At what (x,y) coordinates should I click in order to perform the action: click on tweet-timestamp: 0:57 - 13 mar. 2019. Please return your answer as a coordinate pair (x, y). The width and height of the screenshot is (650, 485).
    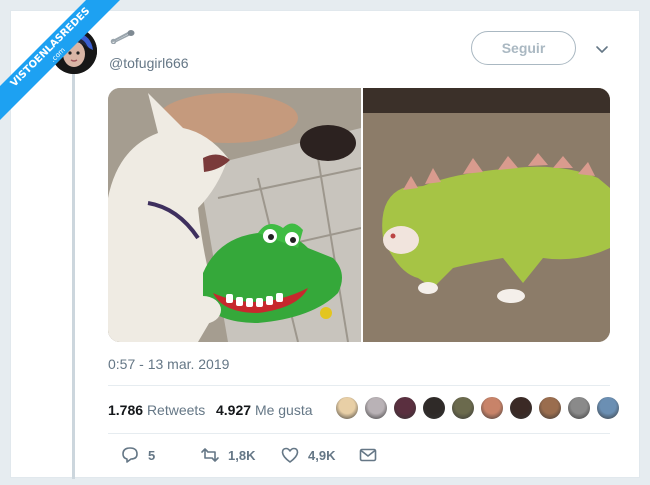
    Looking at the image, I should click on (168, 364).